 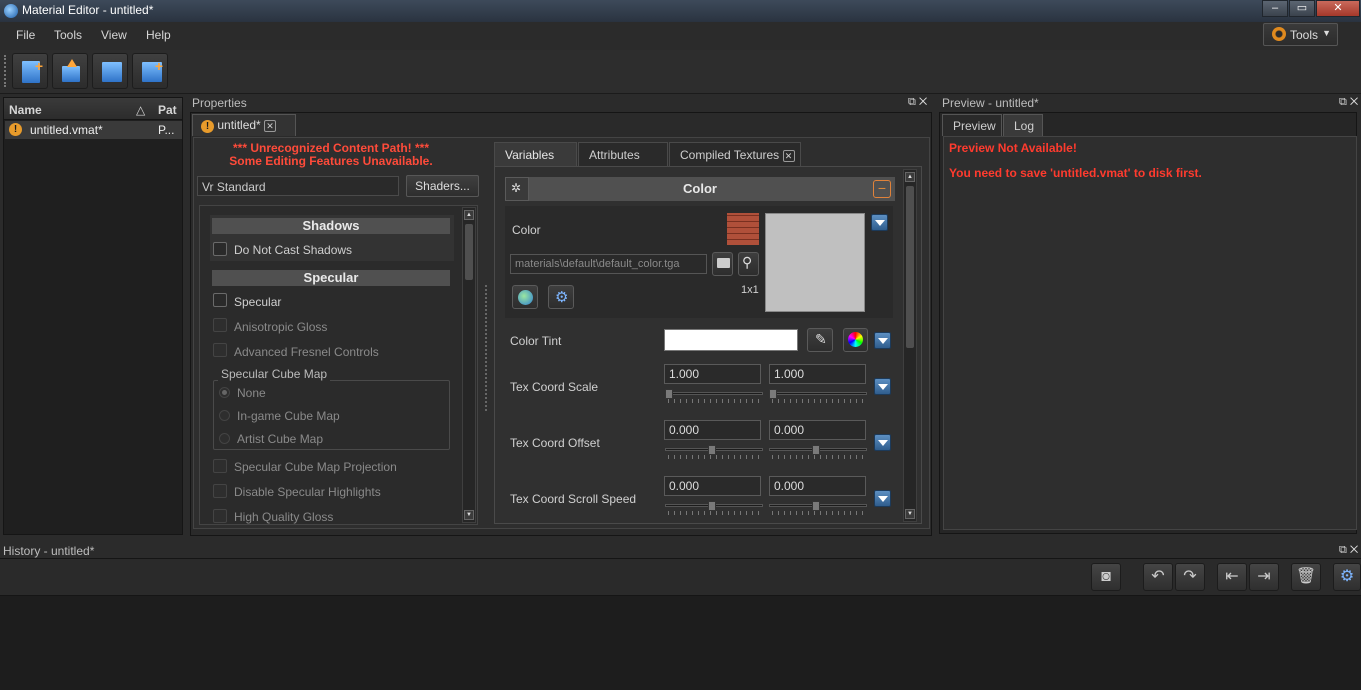 What do you see at coordinates (114, 35) in the screenshot?
I see `menu-view: View` at bounding box center [114, 35].